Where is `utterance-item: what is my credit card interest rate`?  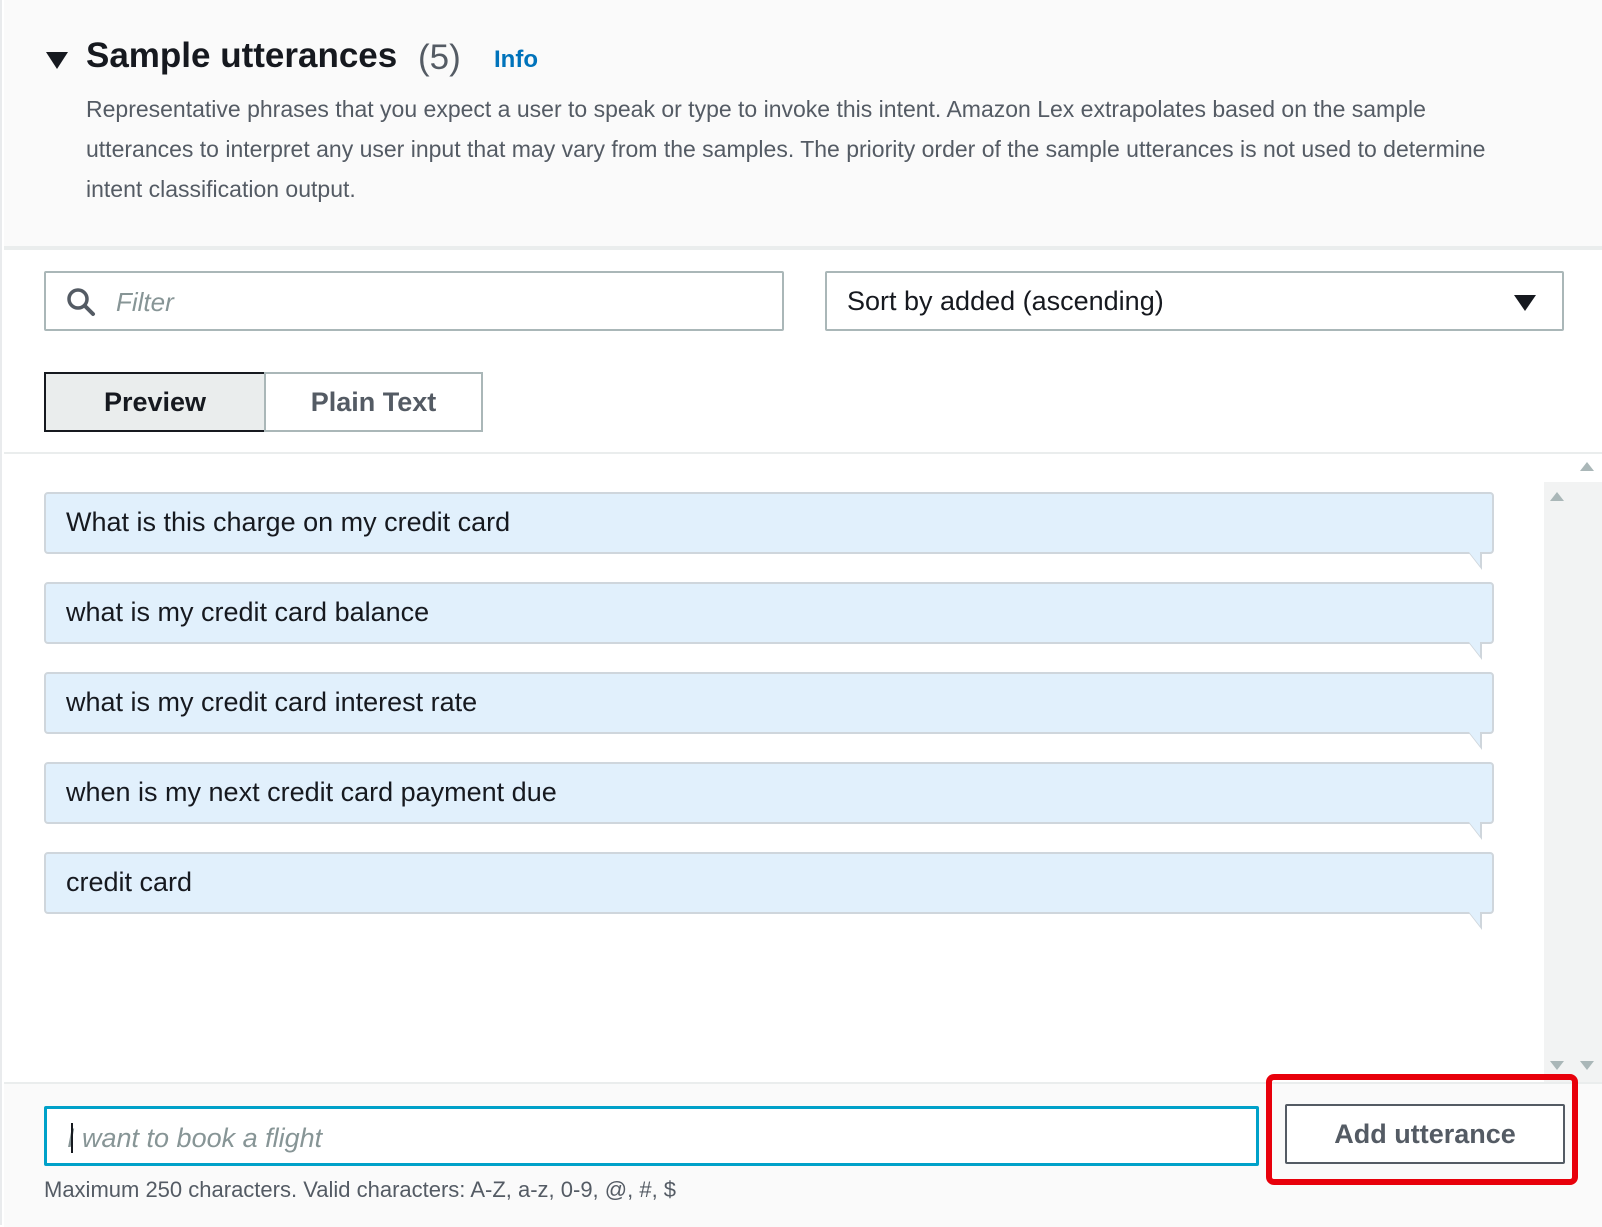 utterance-item: what is my credit card interest rate is located at coordinates (769, 711).